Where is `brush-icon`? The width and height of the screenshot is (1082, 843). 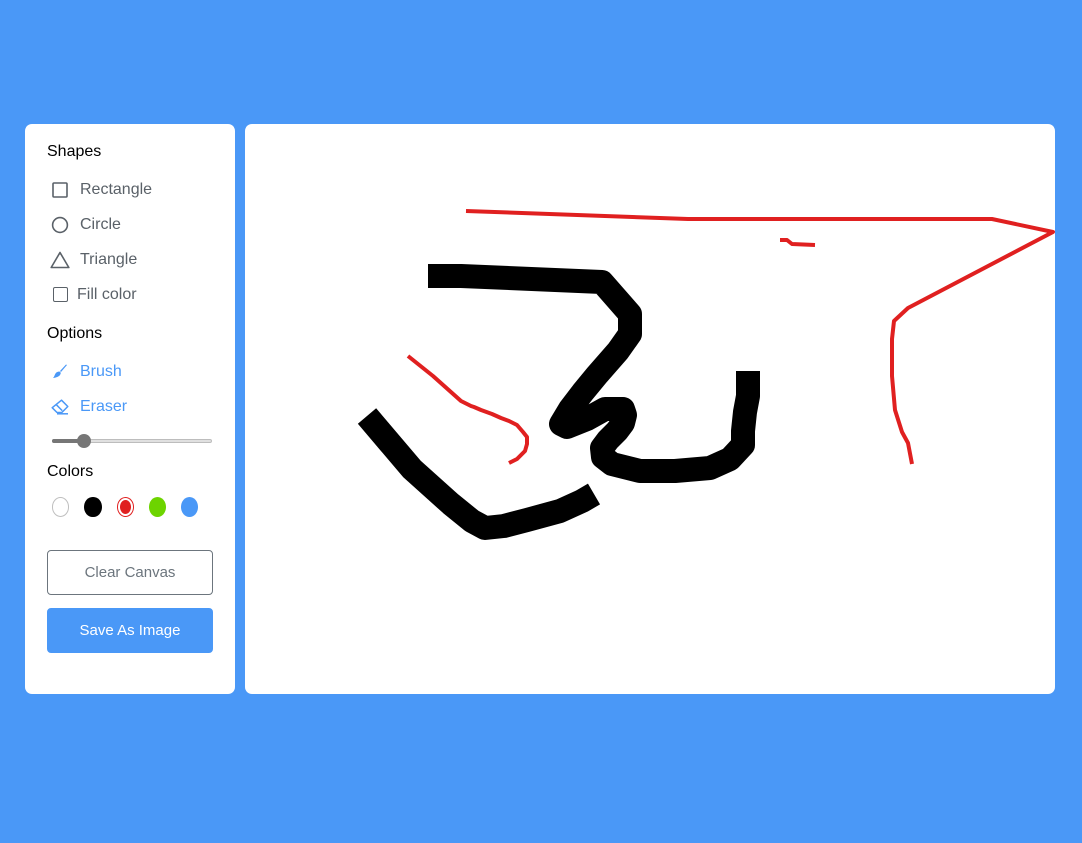 brush-icon is located at coordinates (60, 372).